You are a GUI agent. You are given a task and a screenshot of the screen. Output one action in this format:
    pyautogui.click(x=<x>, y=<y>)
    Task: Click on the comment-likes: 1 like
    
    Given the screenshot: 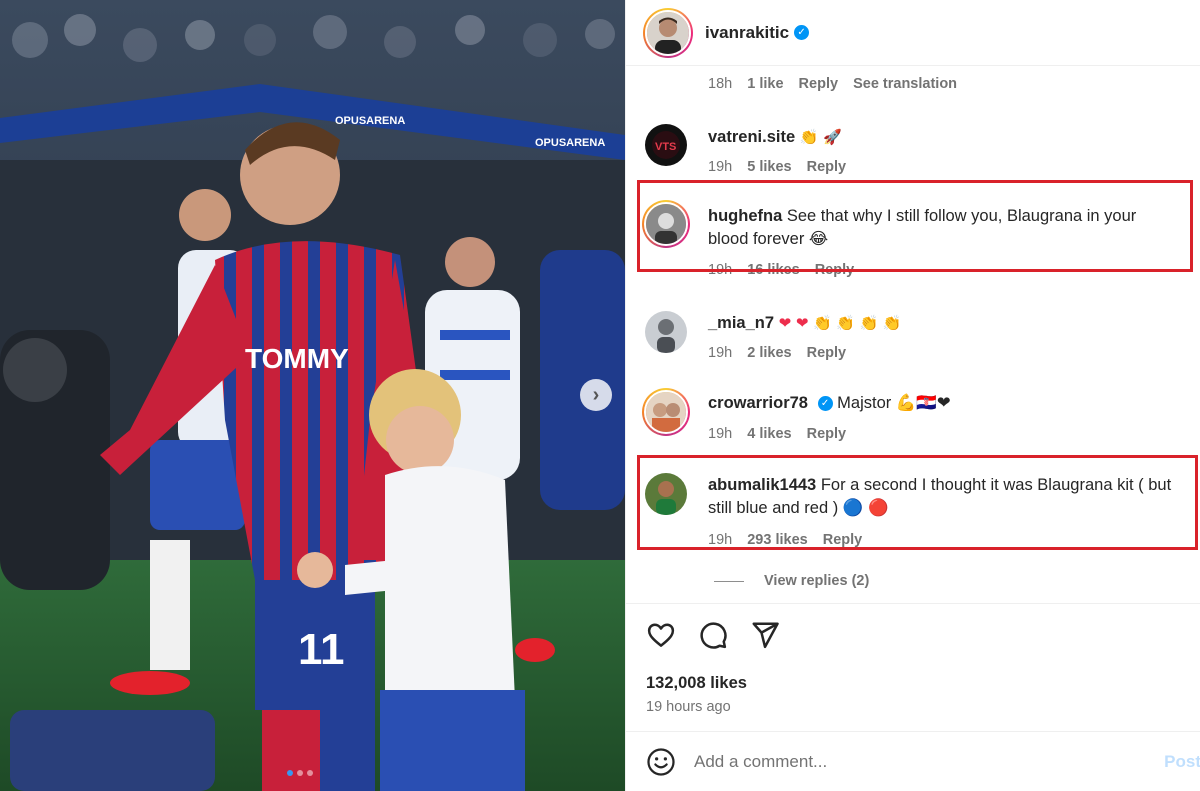 What is the action you would take?
    pyautogui.click(x=765, y=84)
    